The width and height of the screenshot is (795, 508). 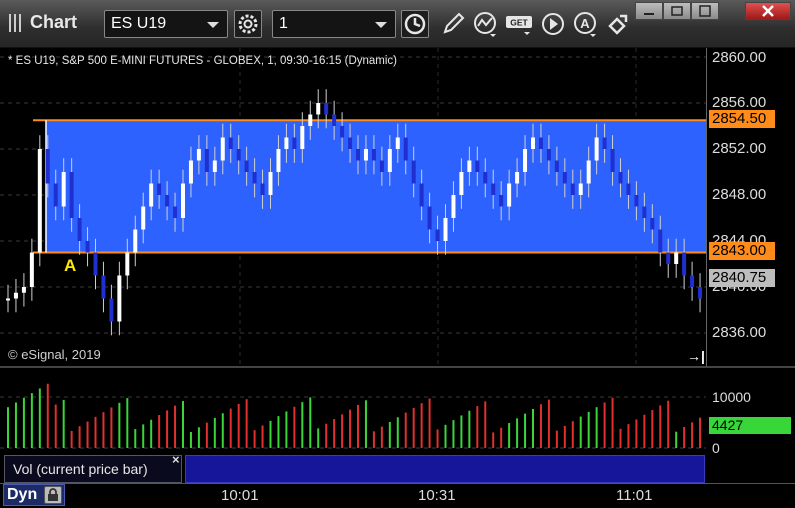 What do you see at coordinates (166, 24) in the screenshot?
I see `symbol-combo: ES U19` at bounding box center [166, 24].